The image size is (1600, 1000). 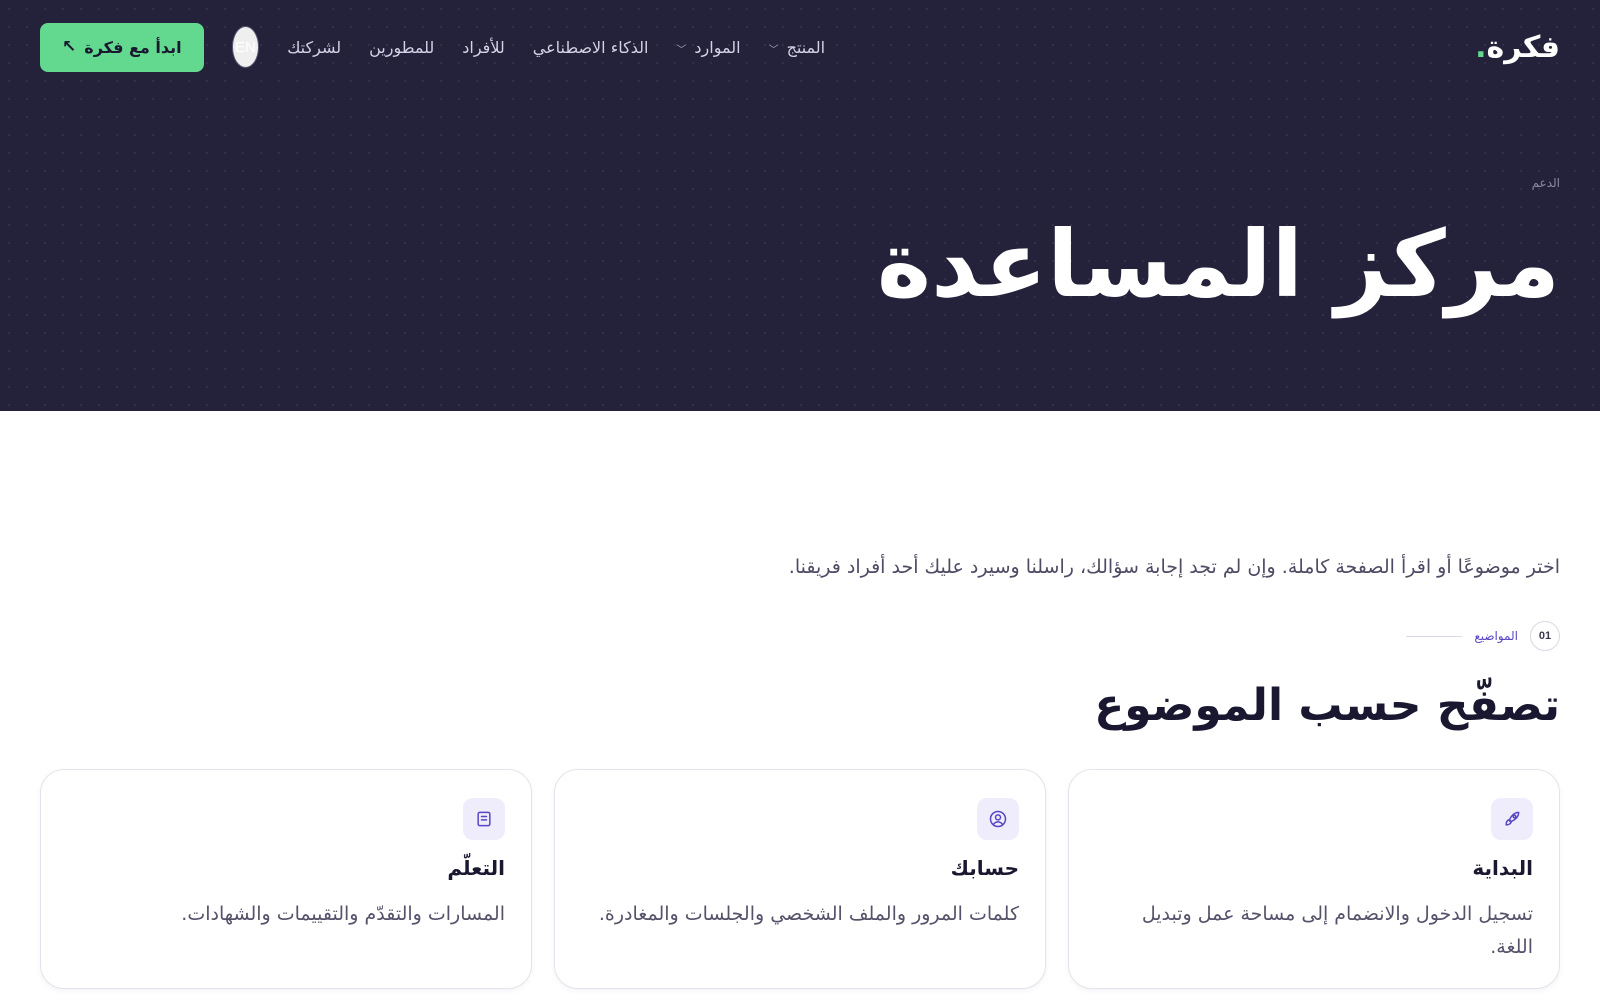 What do you see at coordinates (1502, 868) in the screenshot?
I see `card-title: البداية` at bounding box center [1502, 868].